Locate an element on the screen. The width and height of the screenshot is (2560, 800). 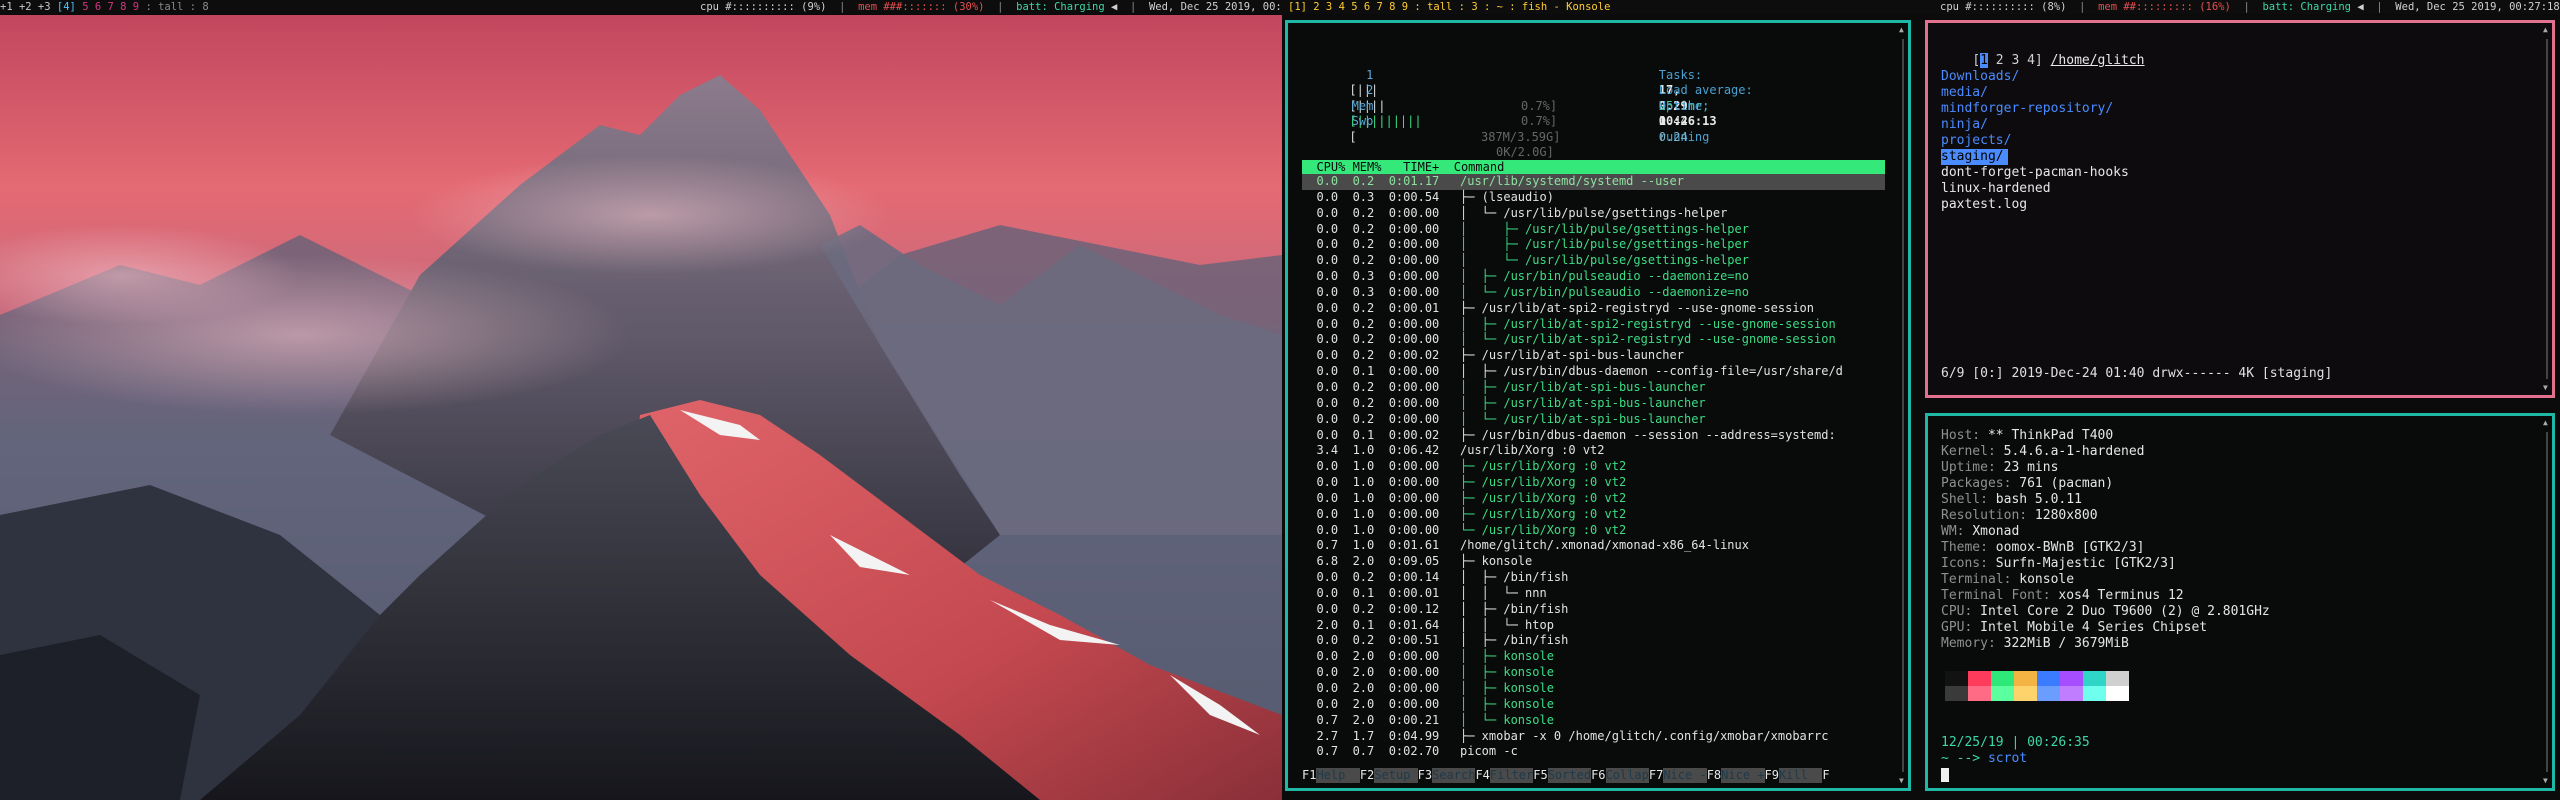
datetime: Wed, Dec 25 2019, 00:35:09 is located at coordinates (1214, 7).